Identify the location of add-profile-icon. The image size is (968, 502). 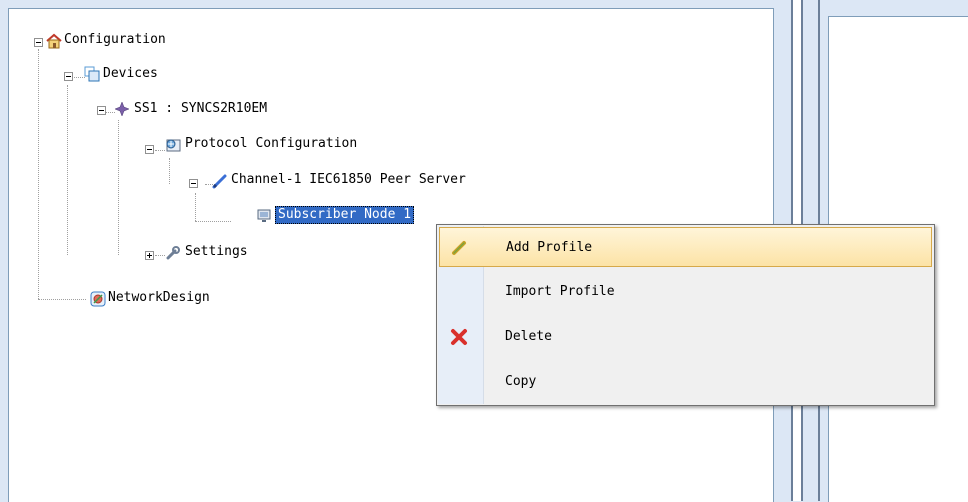
(460, 248).